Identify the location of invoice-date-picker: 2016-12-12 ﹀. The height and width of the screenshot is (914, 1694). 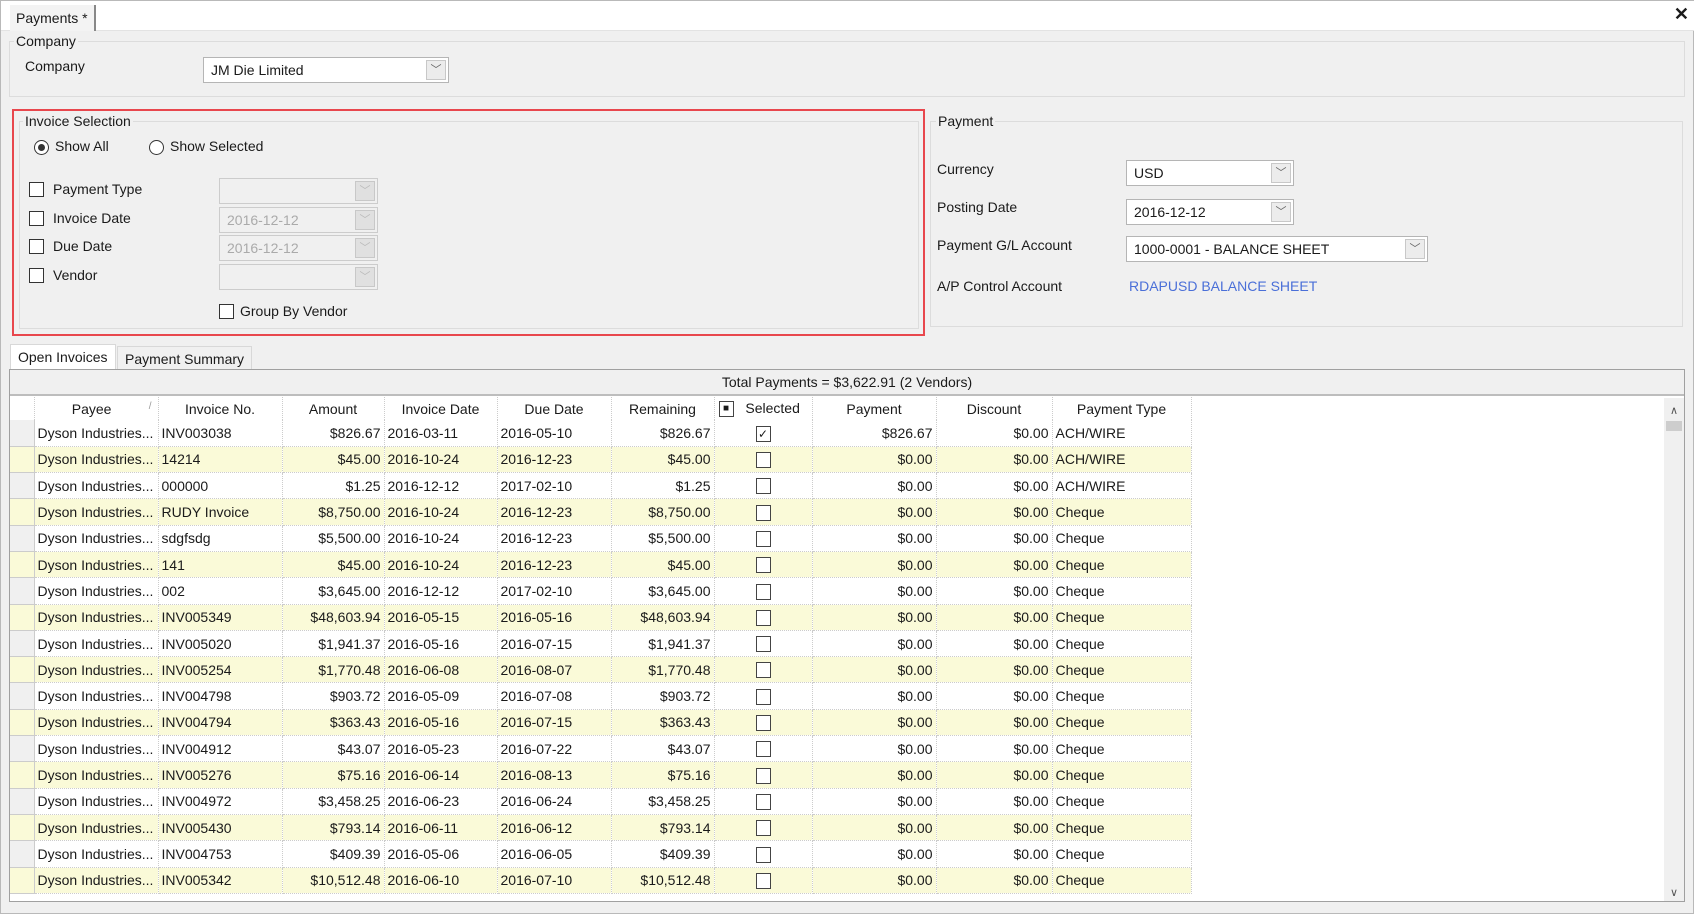
(298, 220).